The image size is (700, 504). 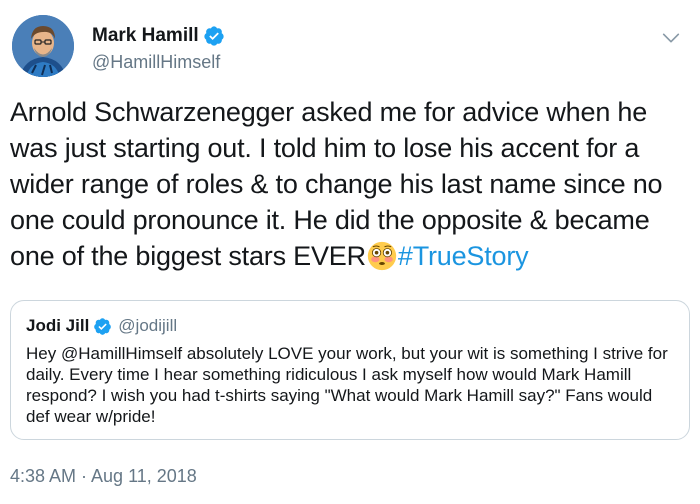 I want to click on quoted-tweet-header: Jodi Jill @jodijill, so click(x=101, y=326).